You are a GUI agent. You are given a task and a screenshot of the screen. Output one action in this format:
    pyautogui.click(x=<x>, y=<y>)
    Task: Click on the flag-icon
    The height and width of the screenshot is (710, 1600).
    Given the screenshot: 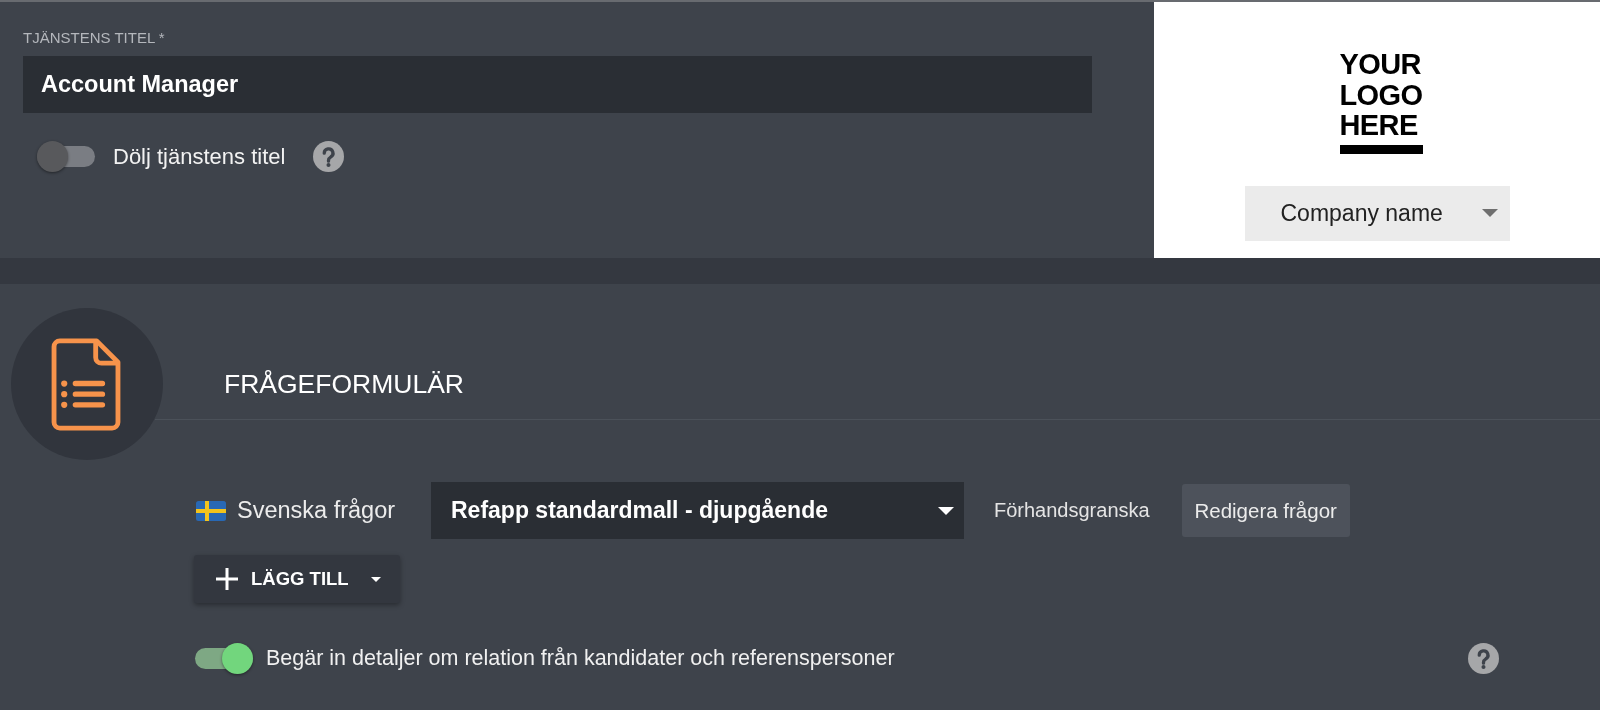 What is the action you would take?
    pyautogui.click(x=211, y=510)
    